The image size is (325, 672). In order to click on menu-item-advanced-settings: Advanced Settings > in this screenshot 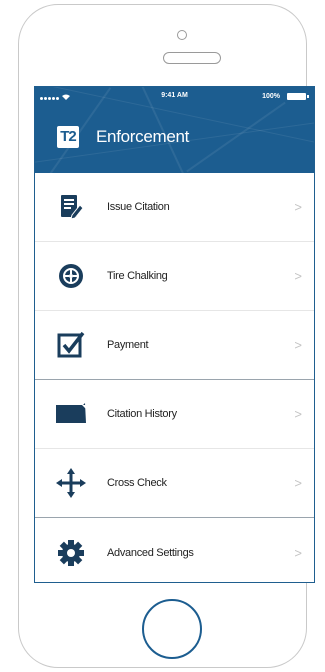, I will do `click(174, 550)`.